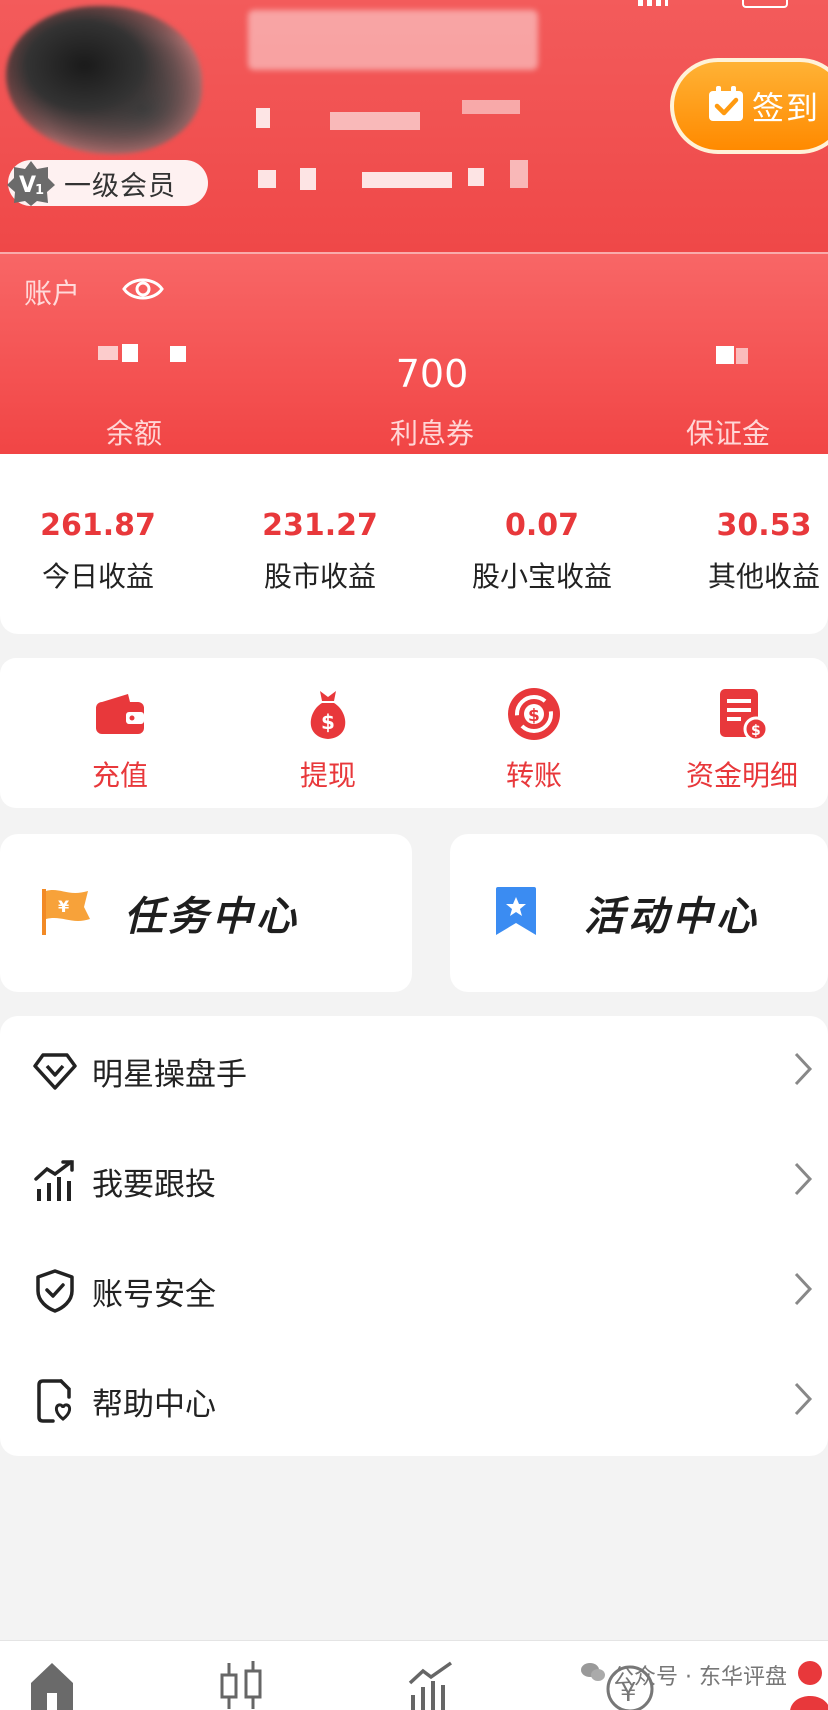 The height and width of the screenshot is (1710, 828). I want to click on earning-label: 今日收益, so click(97, 576).